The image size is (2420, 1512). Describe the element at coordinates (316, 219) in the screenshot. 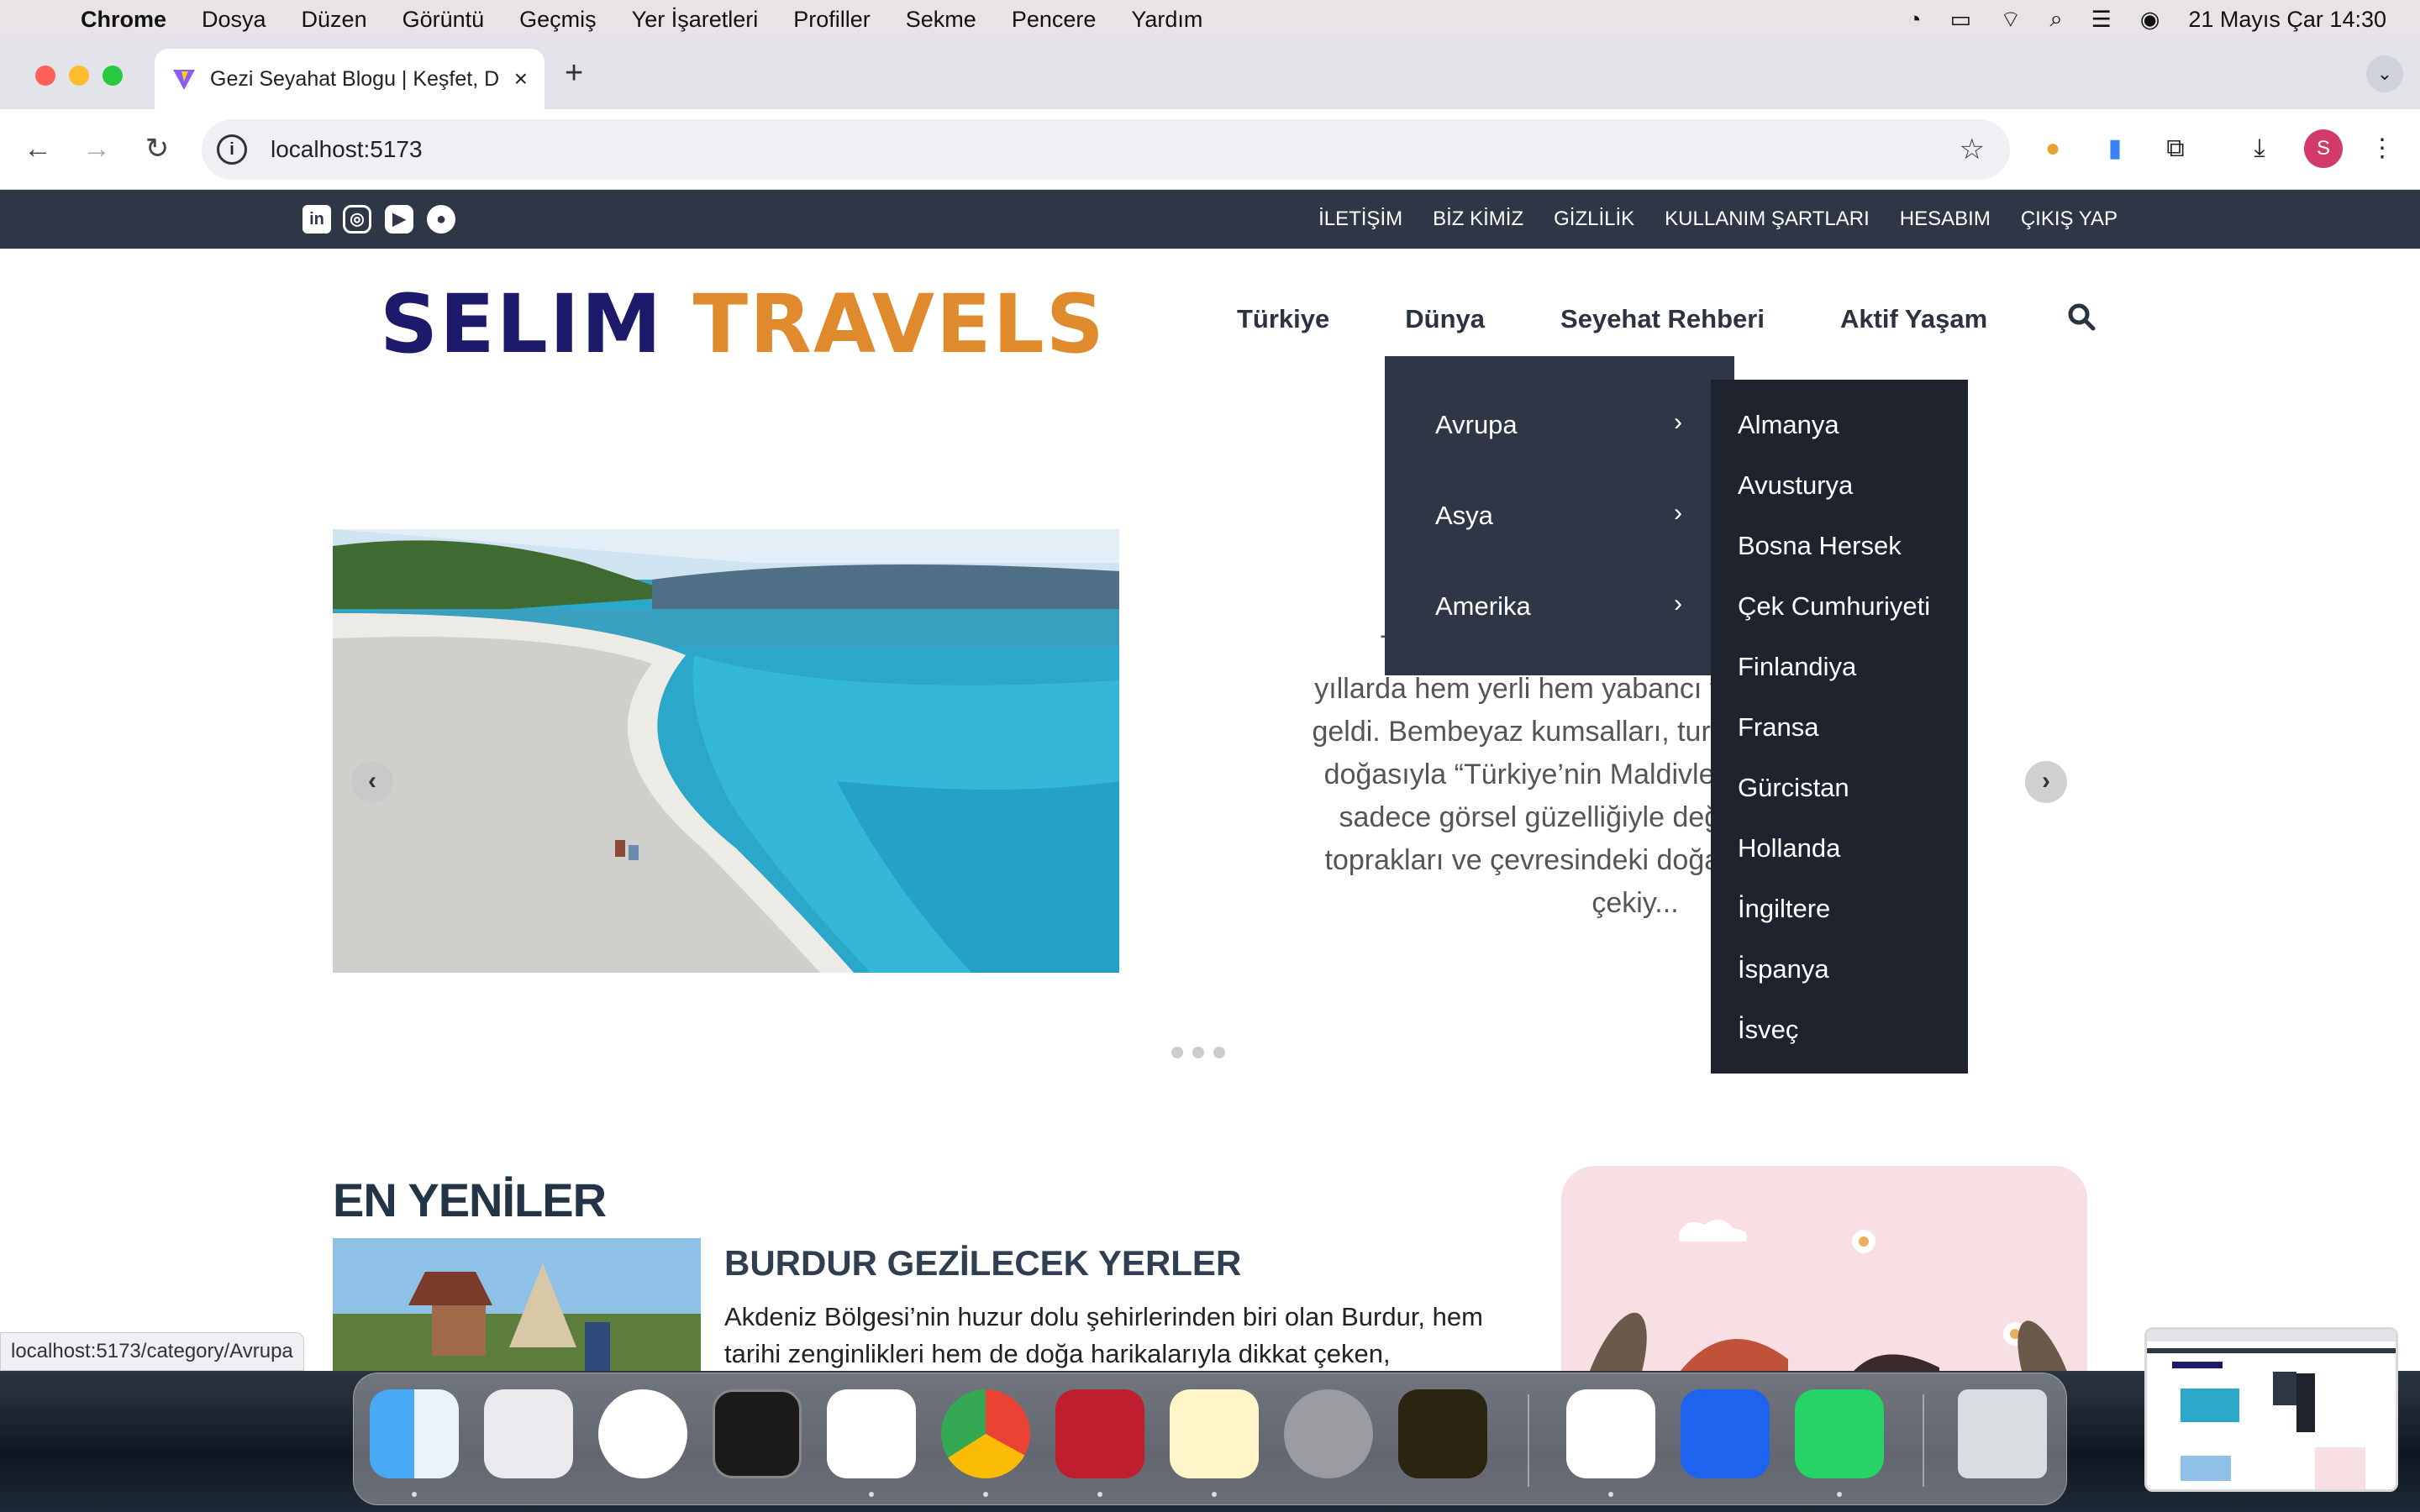

I see `linkedin-icon: in` at that location.